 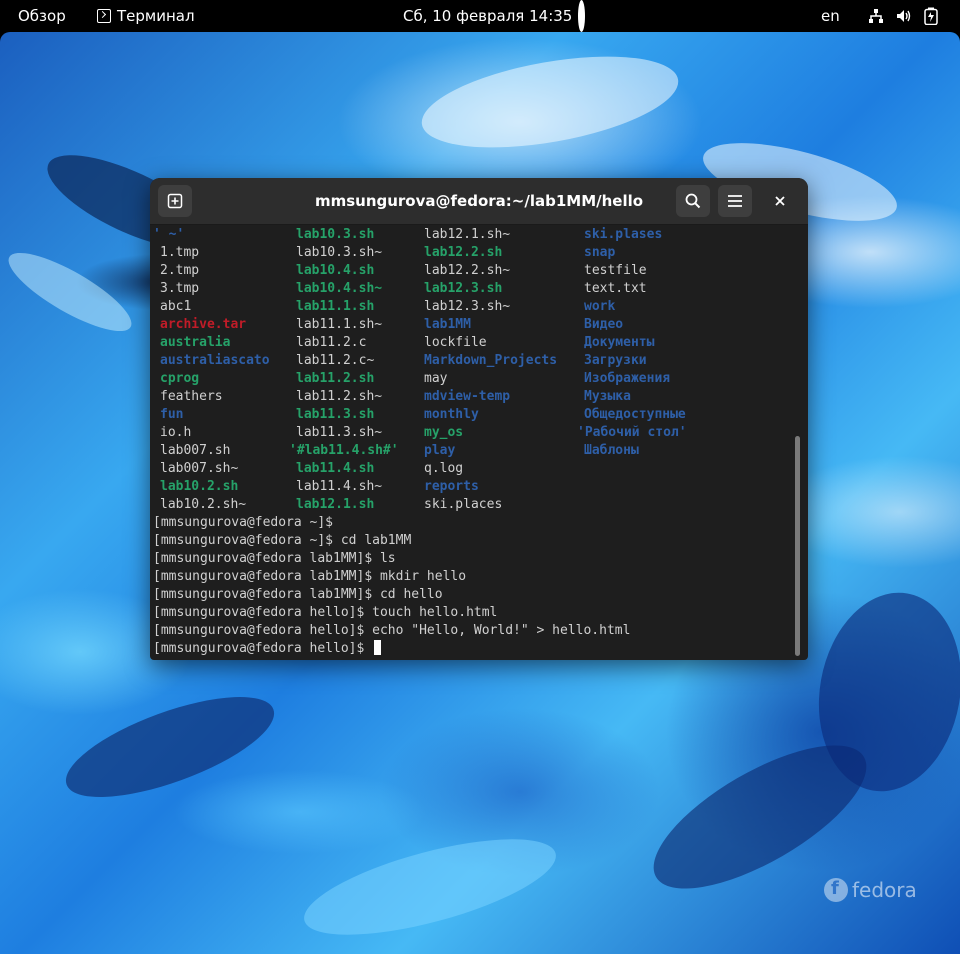 I want to click on ls-entry: feathers, so click(x=191, y=396).